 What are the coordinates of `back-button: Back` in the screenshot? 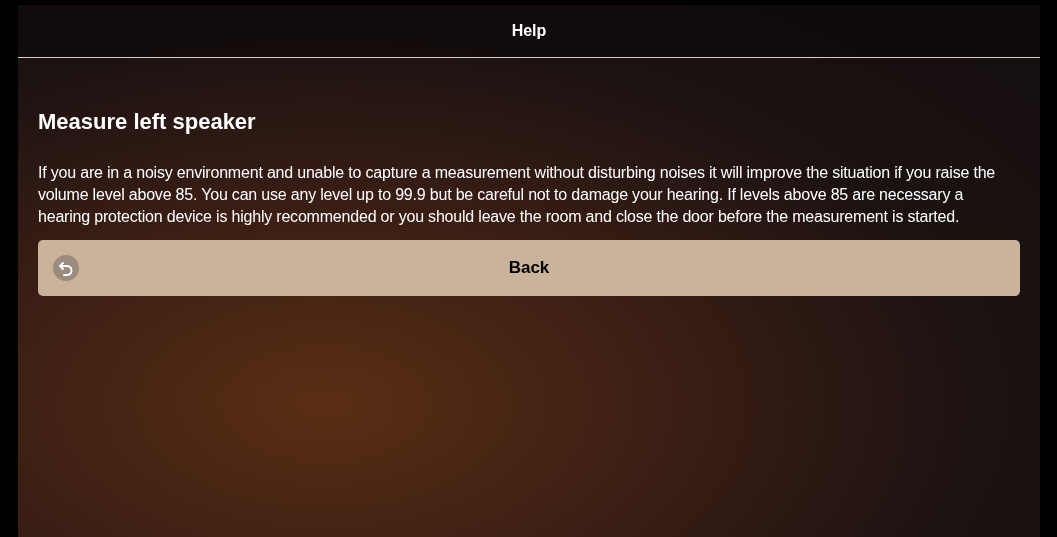 It's located at (529, 268).